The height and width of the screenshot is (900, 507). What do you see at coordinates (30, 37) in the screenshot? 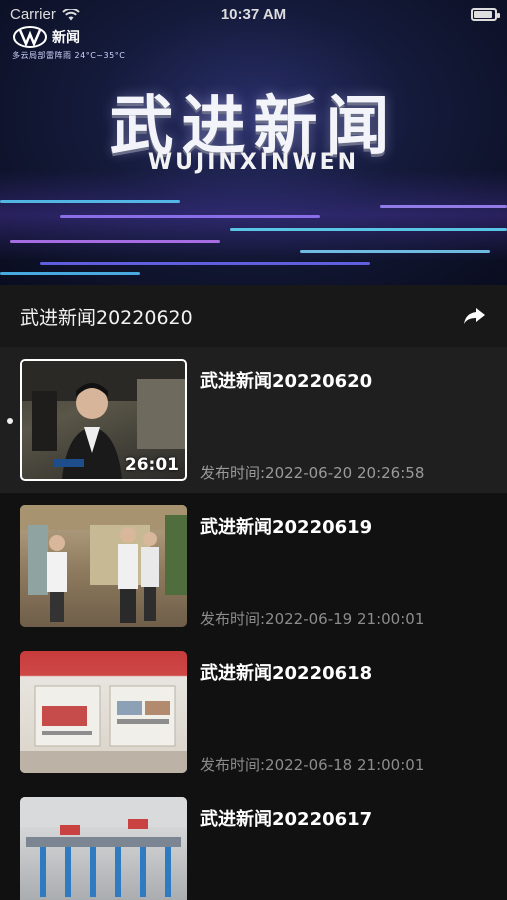
I see `channel-logo-icon` at bounding box center [30, 37].